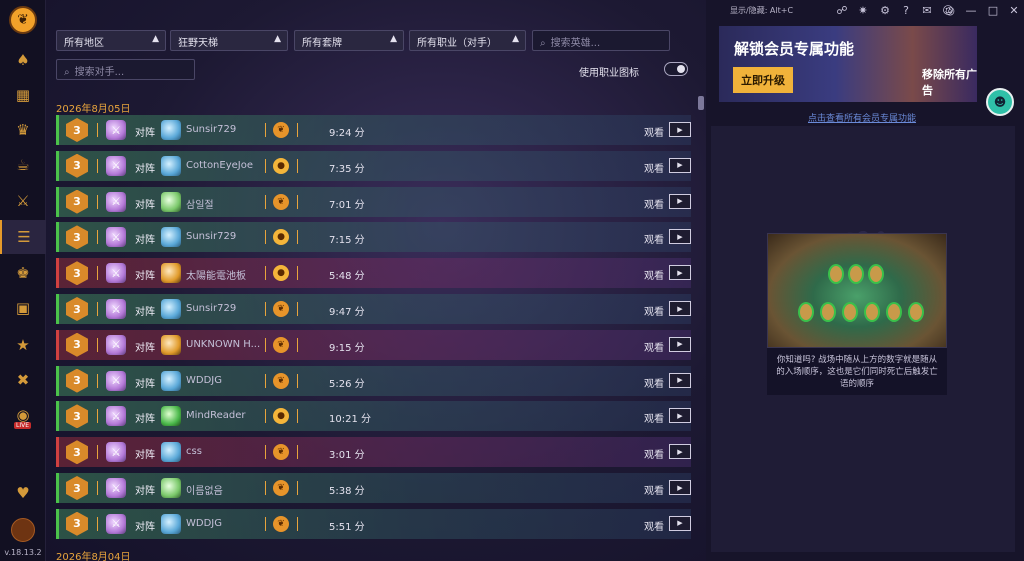 This screenshot has width=1024, height=561. What do you see at coordinates (848, 64) in the screenshot?
I see `promo-banner: 解锁会员专属功能 立即升级 移除所有广告` at bounding box center [848, 64].